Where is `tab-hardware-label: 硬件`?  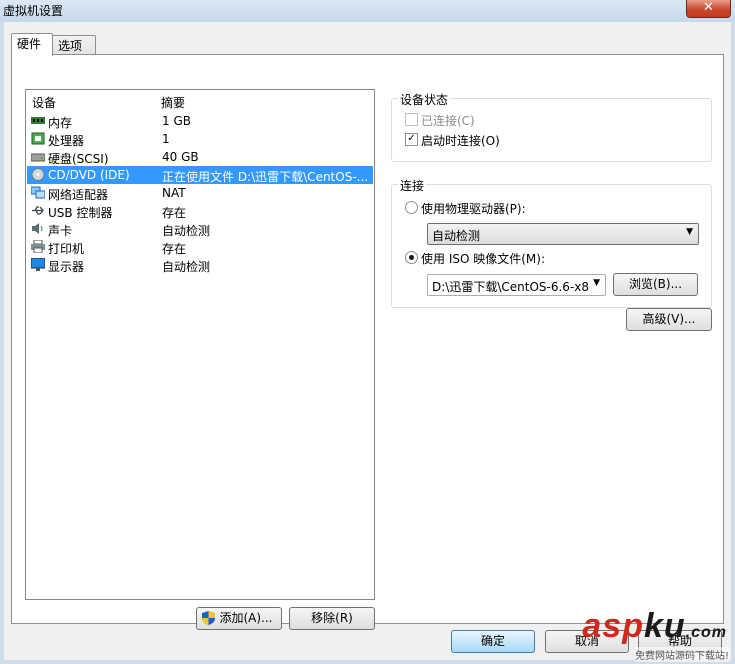 tab-hardware-label: 硬件 is located at coordinates (29, 44).